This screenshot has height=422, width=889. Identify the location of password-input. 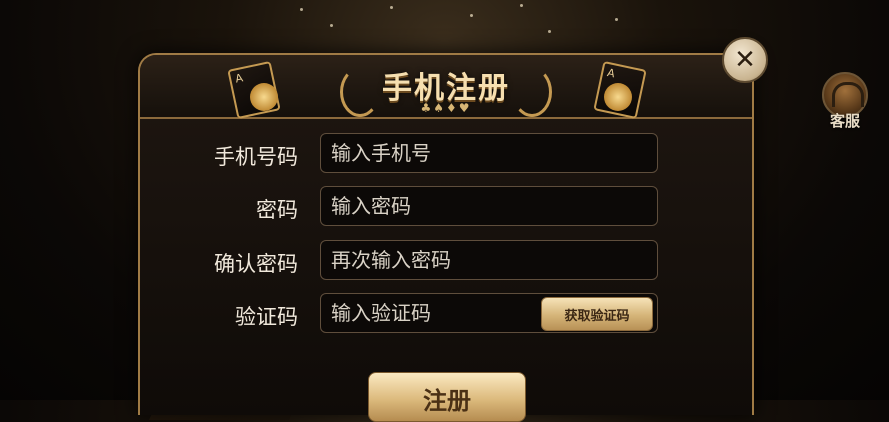
(489, 206).